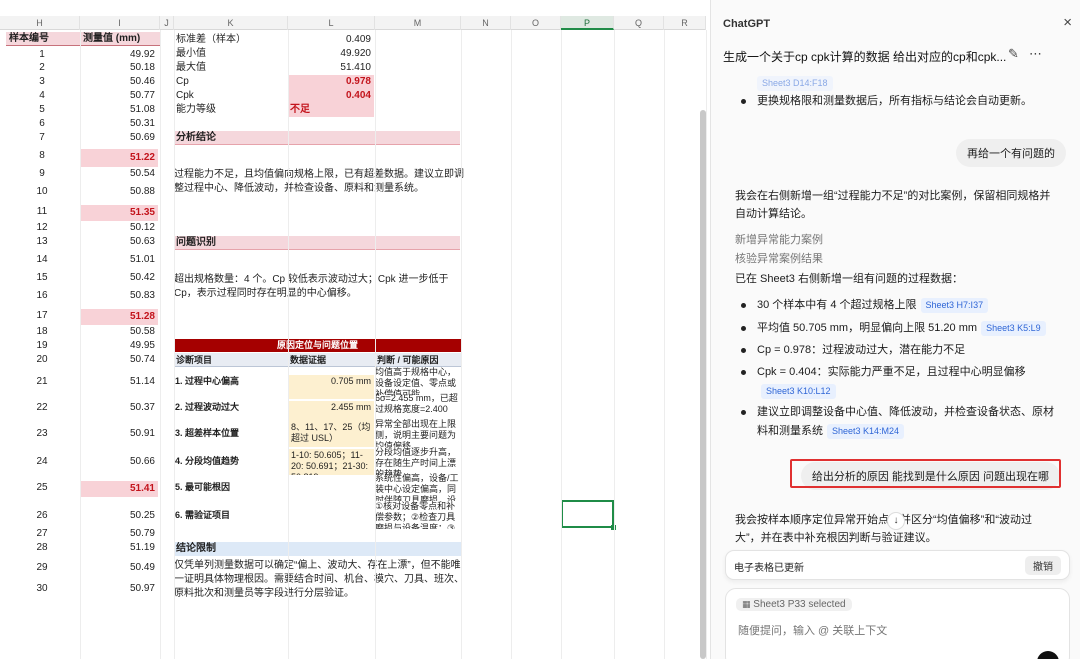  What do you see at coordinates (331, 40) in the screenshot?
I see `stat-value: 0.409` at bounding box center [331, 40].